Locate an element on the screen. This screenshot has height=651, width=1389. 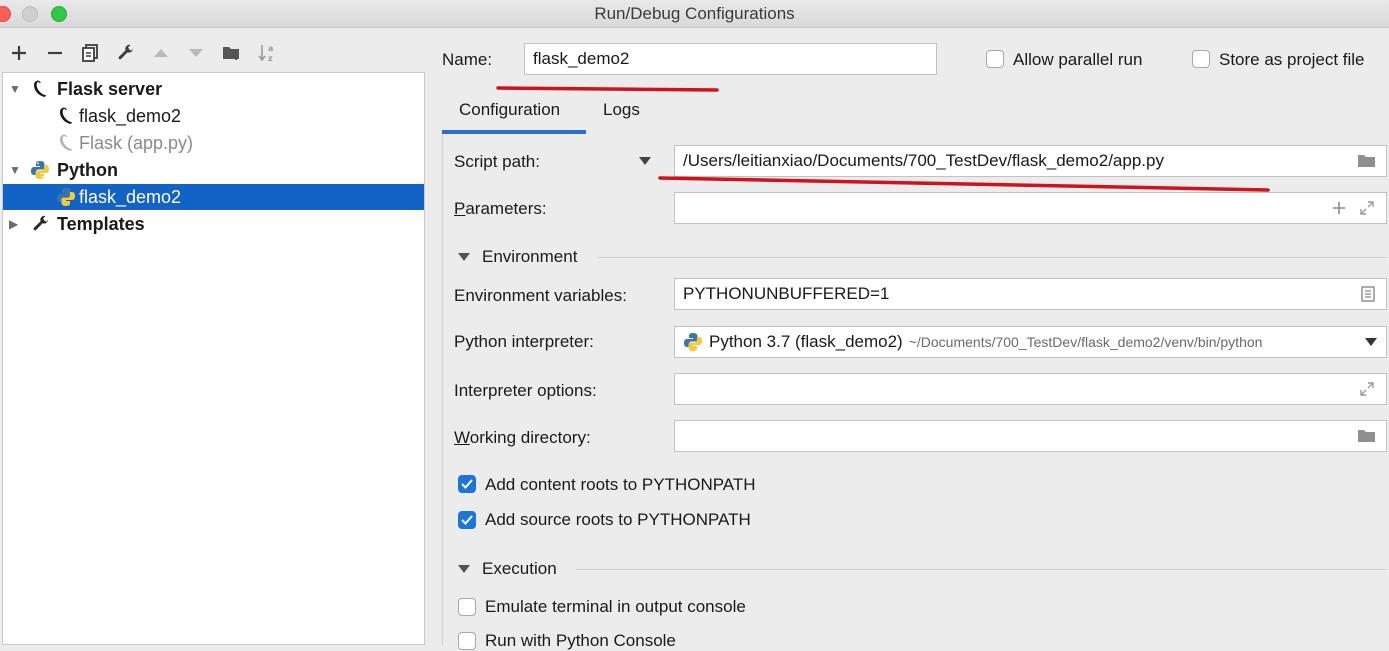
tree-label: Flask (app.py) is located at coordinates (136, 142).